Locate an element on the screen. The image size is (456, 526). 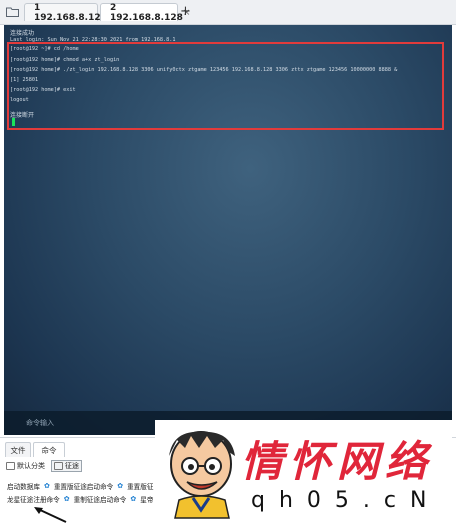
command-row: 启动数据库 ✿ 重置版征途启动命令 ✿ 重置版征 is located at coordinates (80, 485).